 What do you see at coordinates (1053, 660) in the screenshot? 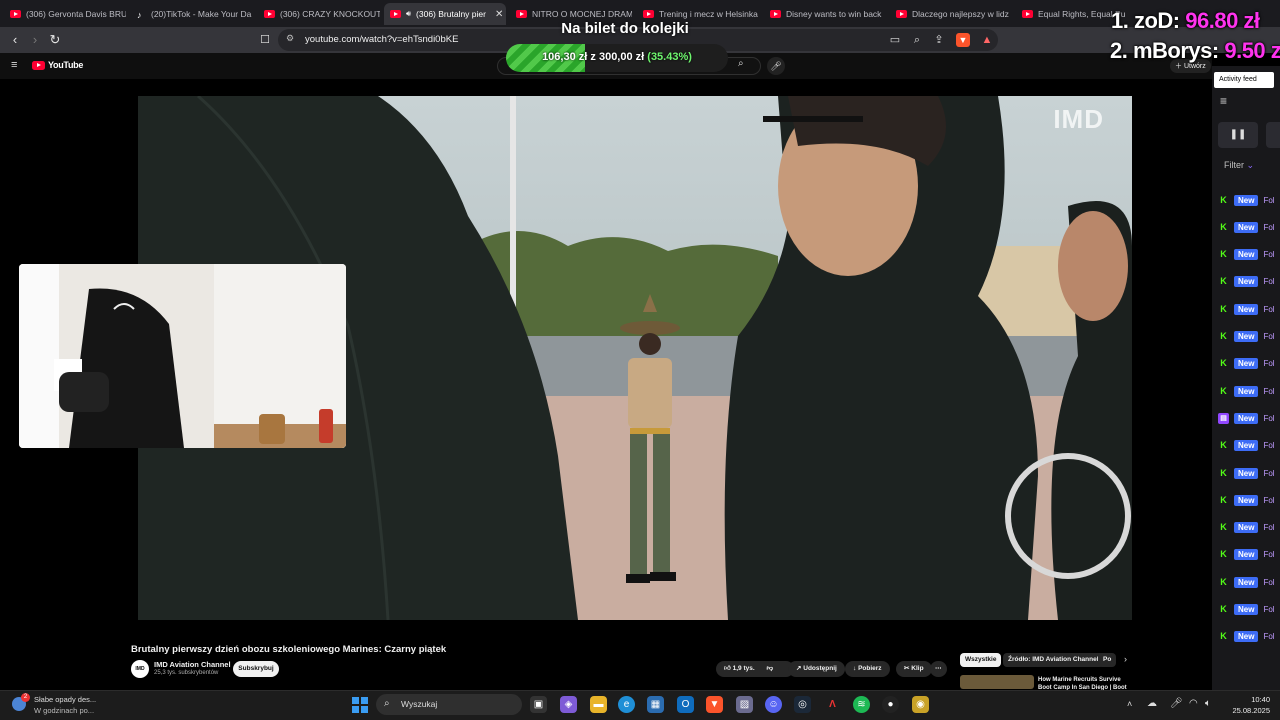
I see `filter-chip: Źródło: IMD Aviation Channel` at bounding box center [1053, 660].